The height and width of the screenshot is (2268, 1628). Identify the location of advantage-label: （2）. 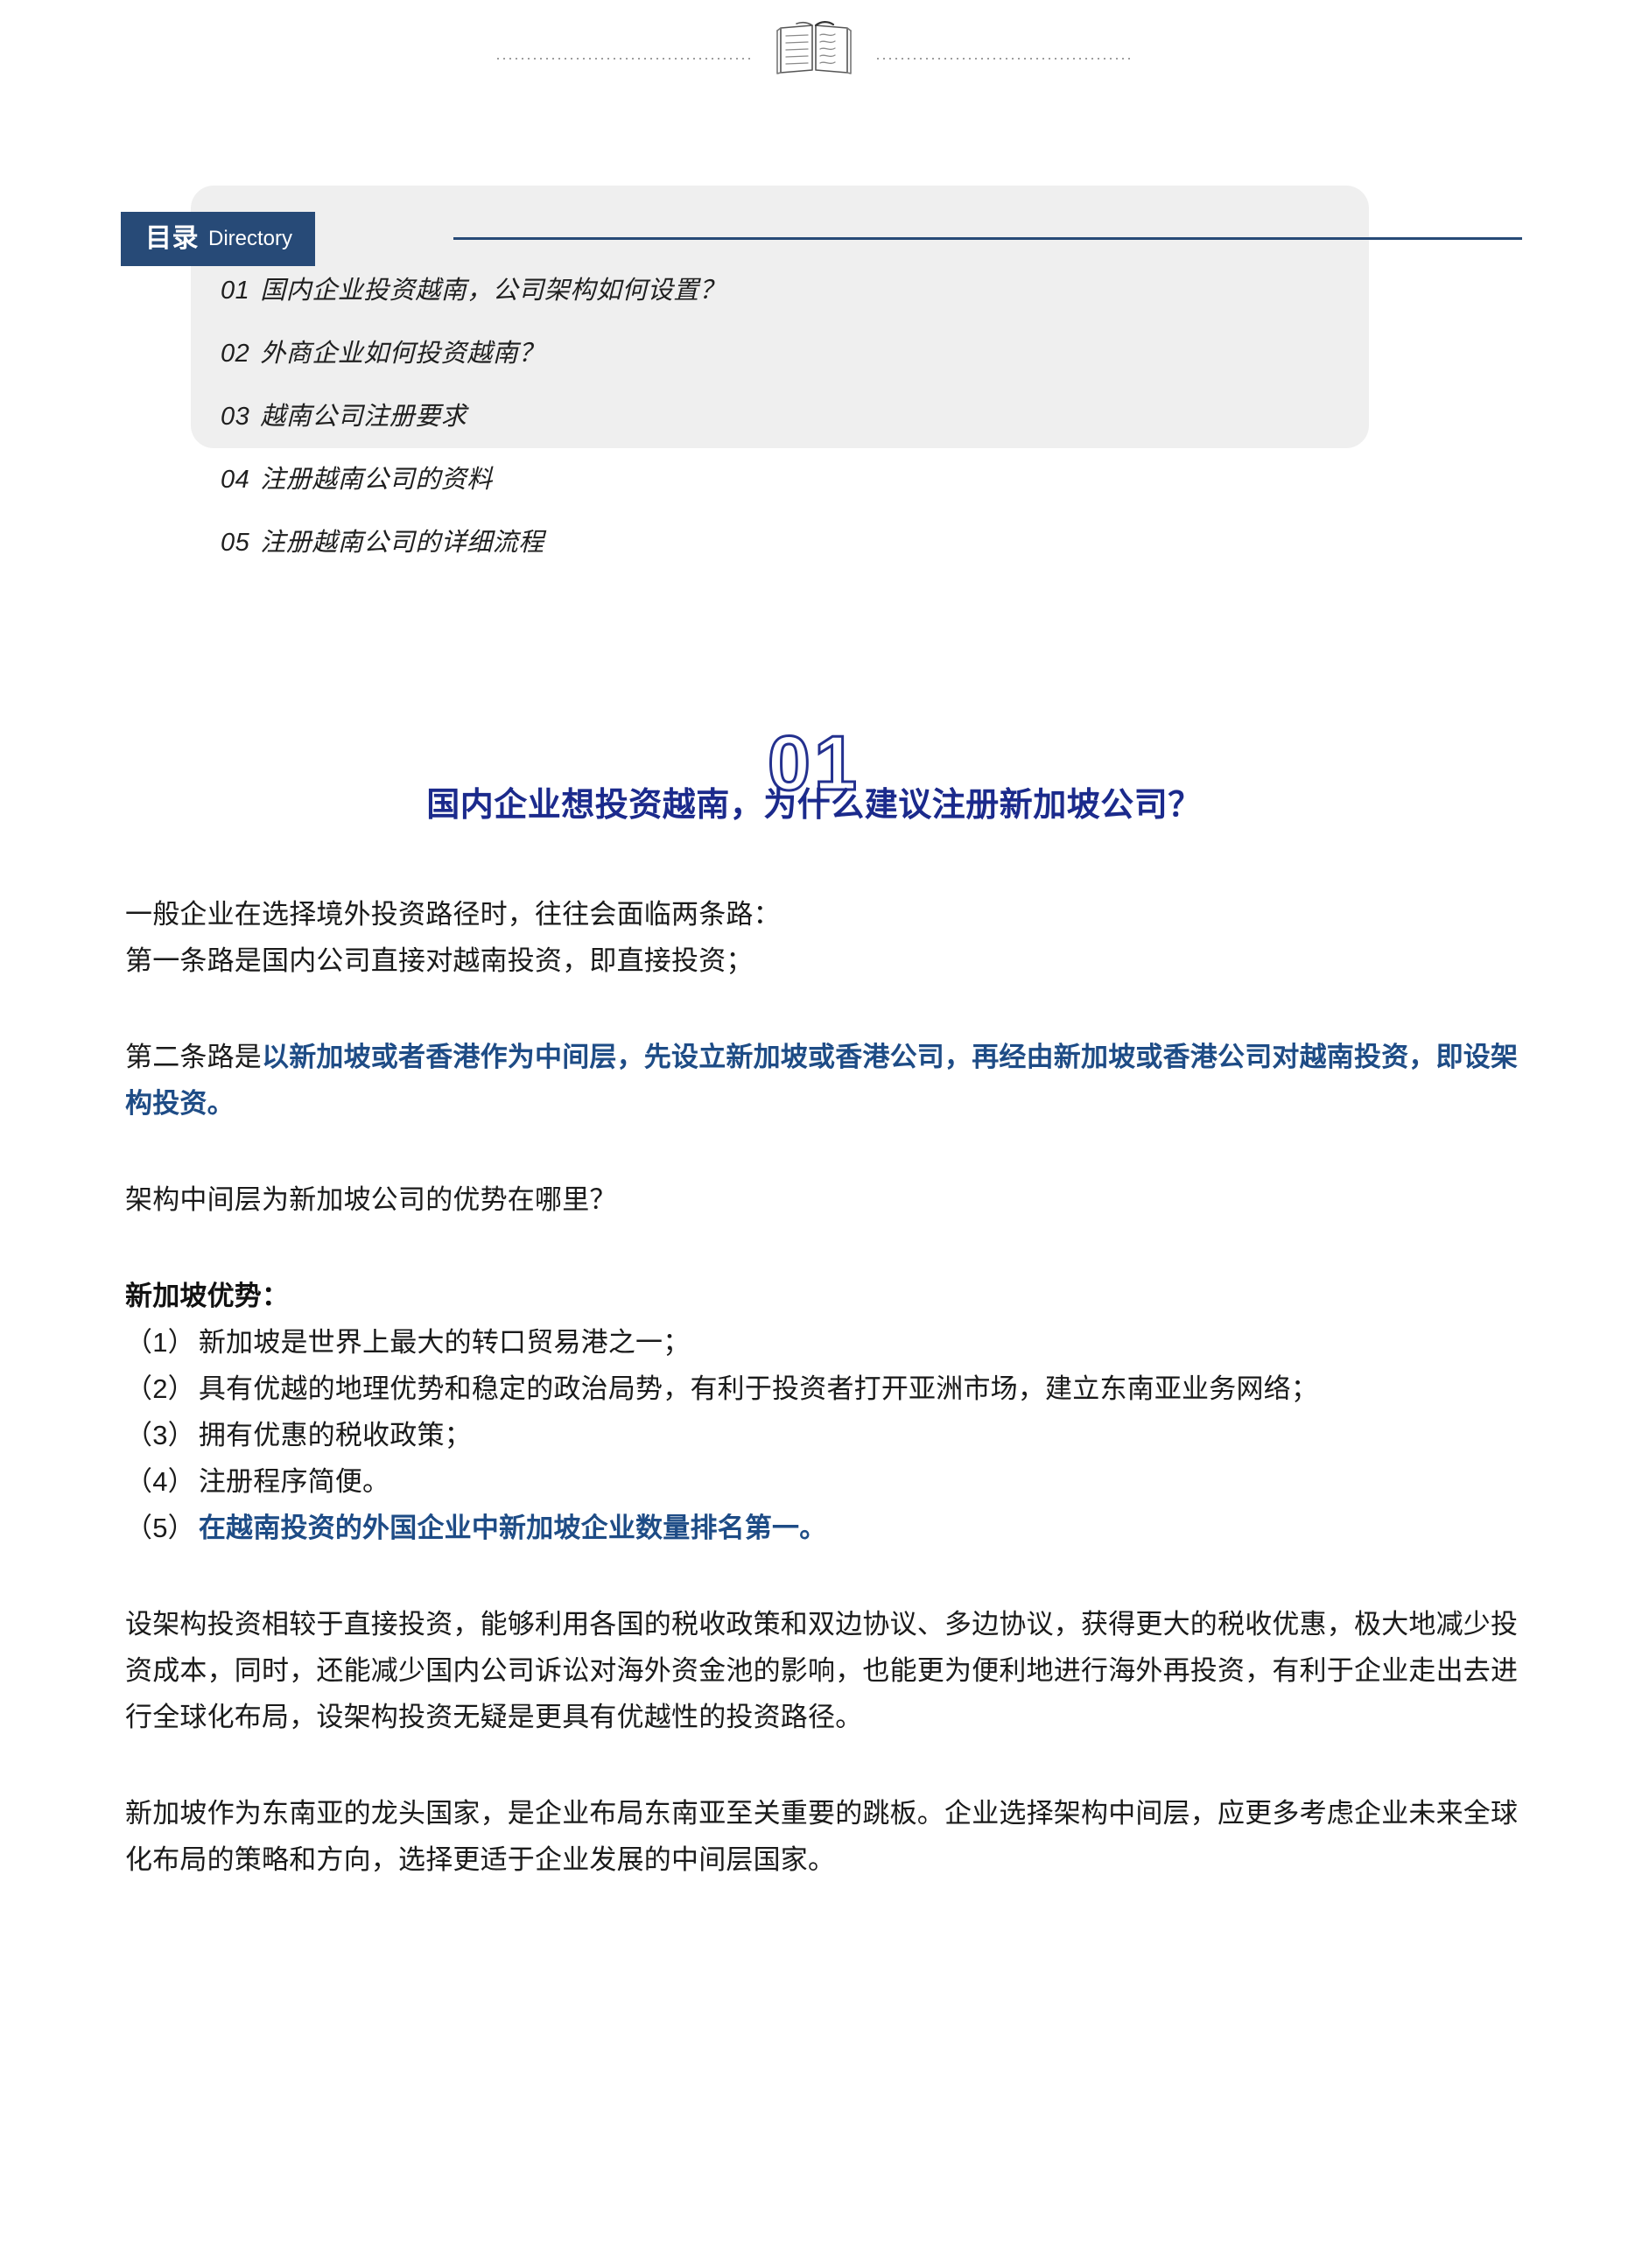
(160, 1388).